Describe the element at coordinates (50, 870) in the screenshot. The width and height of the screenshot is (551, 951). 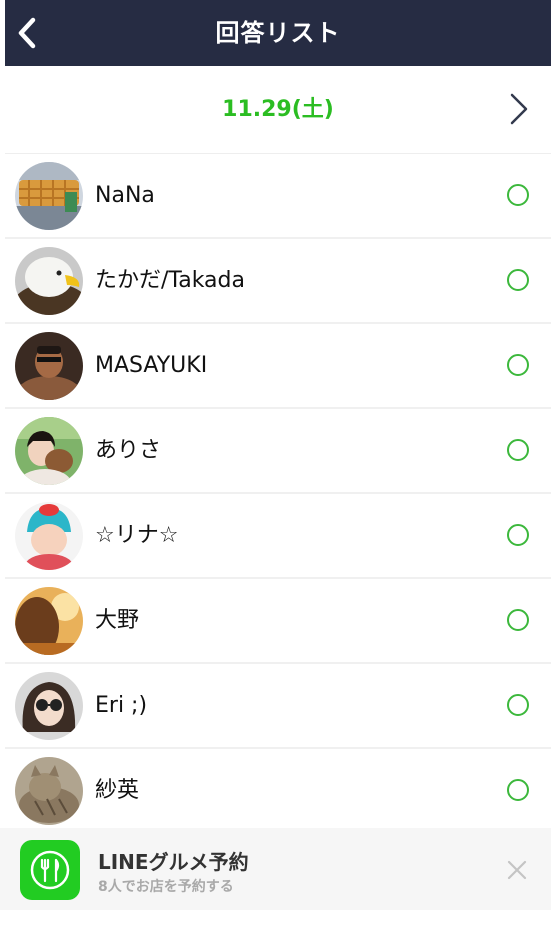
I see `fork-knife-icon` at that location.